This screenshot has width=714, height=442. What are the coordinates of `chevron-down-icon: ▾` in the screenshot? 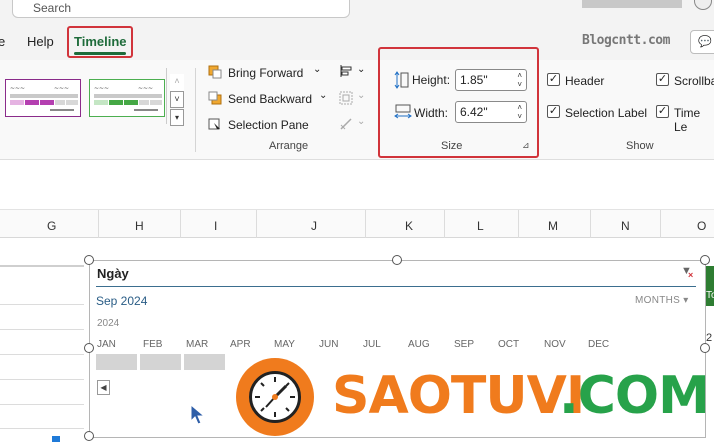 It's located at (686, 300).